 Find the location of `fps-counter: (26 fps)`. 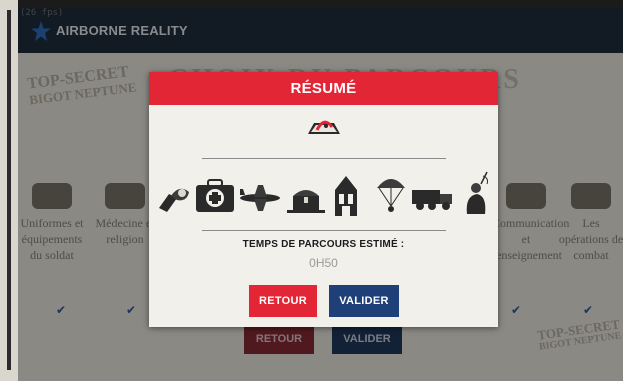

fps-counter: (26 fps) is located at coordinates (42, 13).